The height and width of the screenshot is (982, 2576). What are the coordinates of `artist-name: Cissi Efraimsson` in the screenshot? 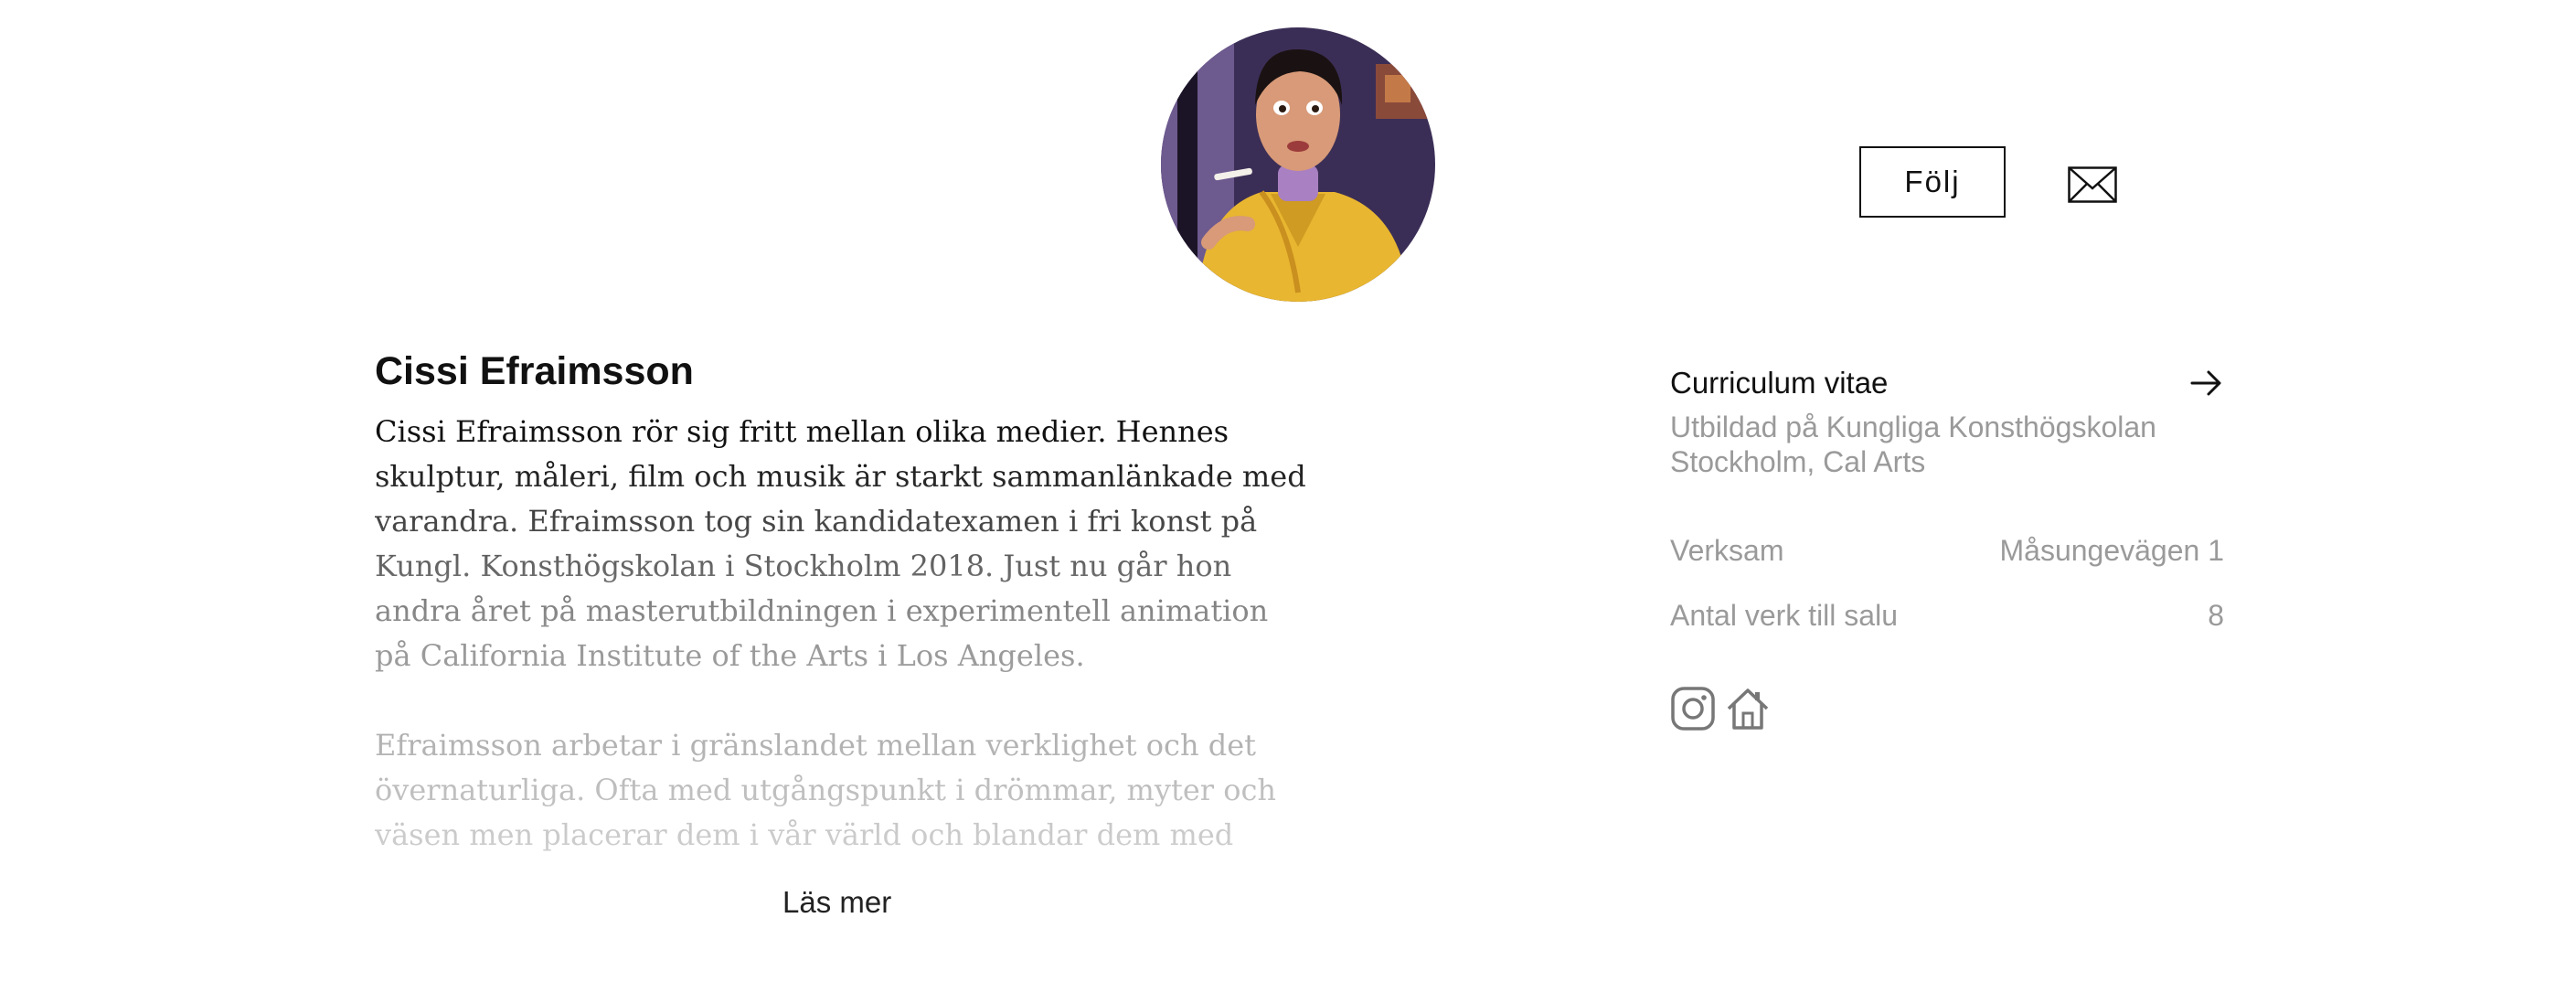 It's located at (534, 371).